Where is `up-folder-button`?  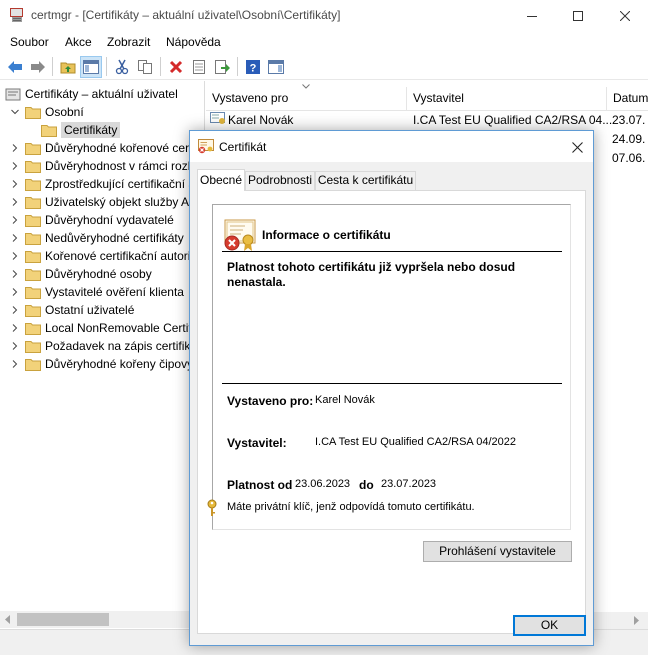 up-folder-button is located at coordinates (68, 67).